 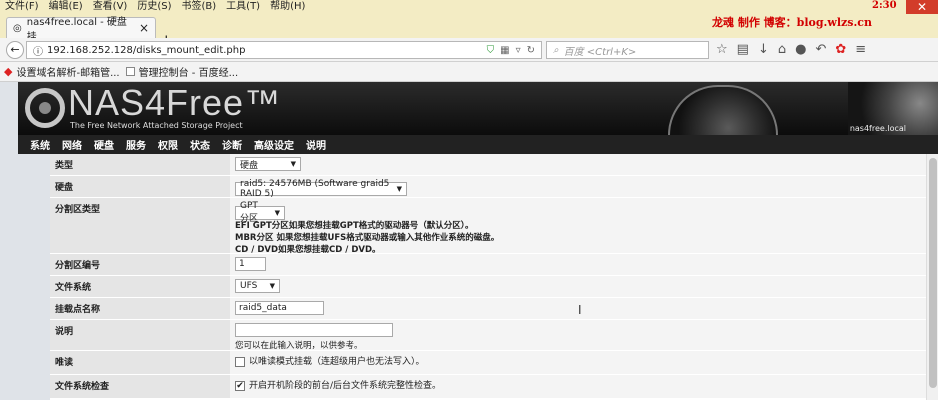 What do you see at coordinates (249, 165) in the screenshot?
I see `select-value: 硬盘` at bounding box center [249, 165].